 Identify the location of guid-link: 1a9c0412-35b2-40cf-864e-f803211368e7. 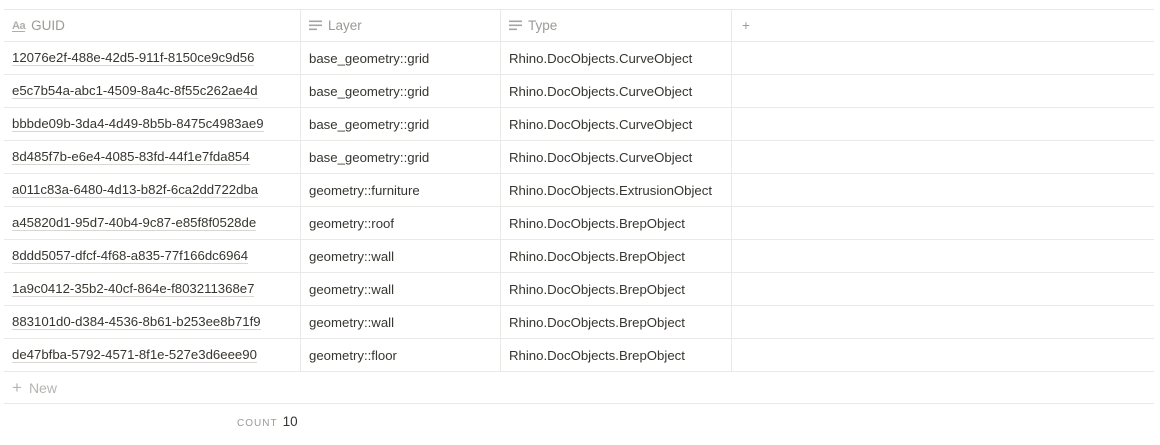
(133, 289).